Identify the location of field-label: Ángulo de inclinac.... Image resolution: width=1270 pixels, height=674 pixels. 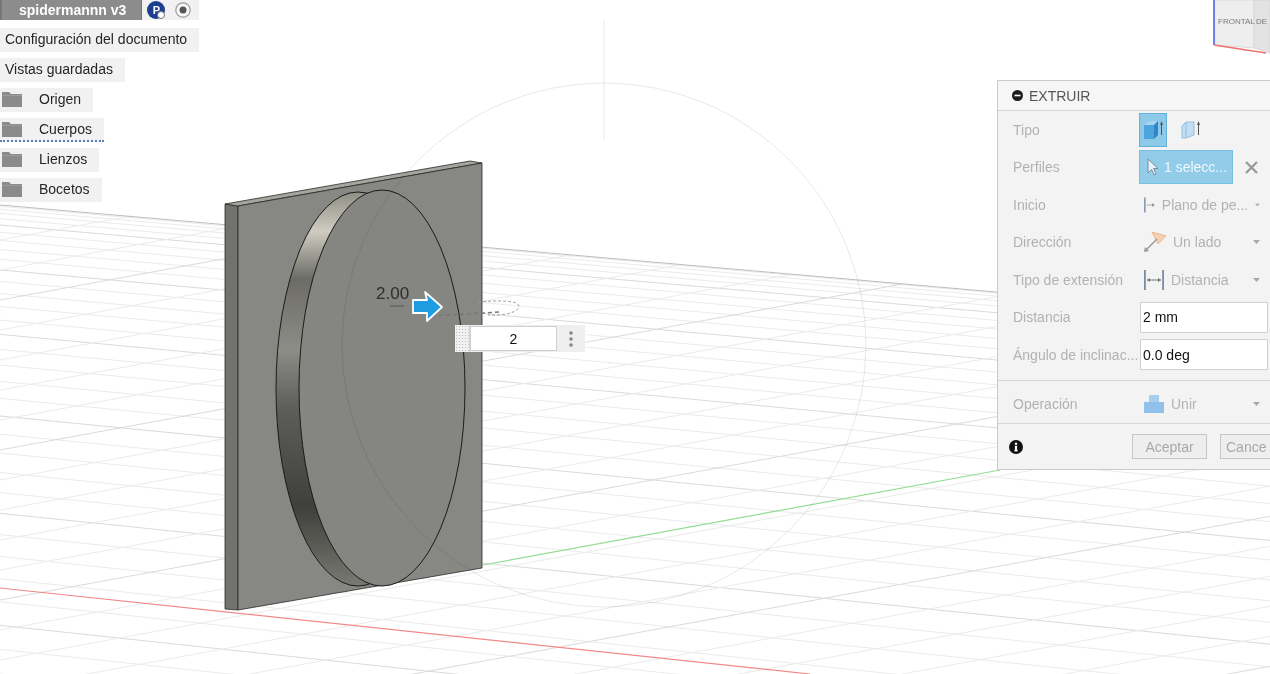
(1076, 354).